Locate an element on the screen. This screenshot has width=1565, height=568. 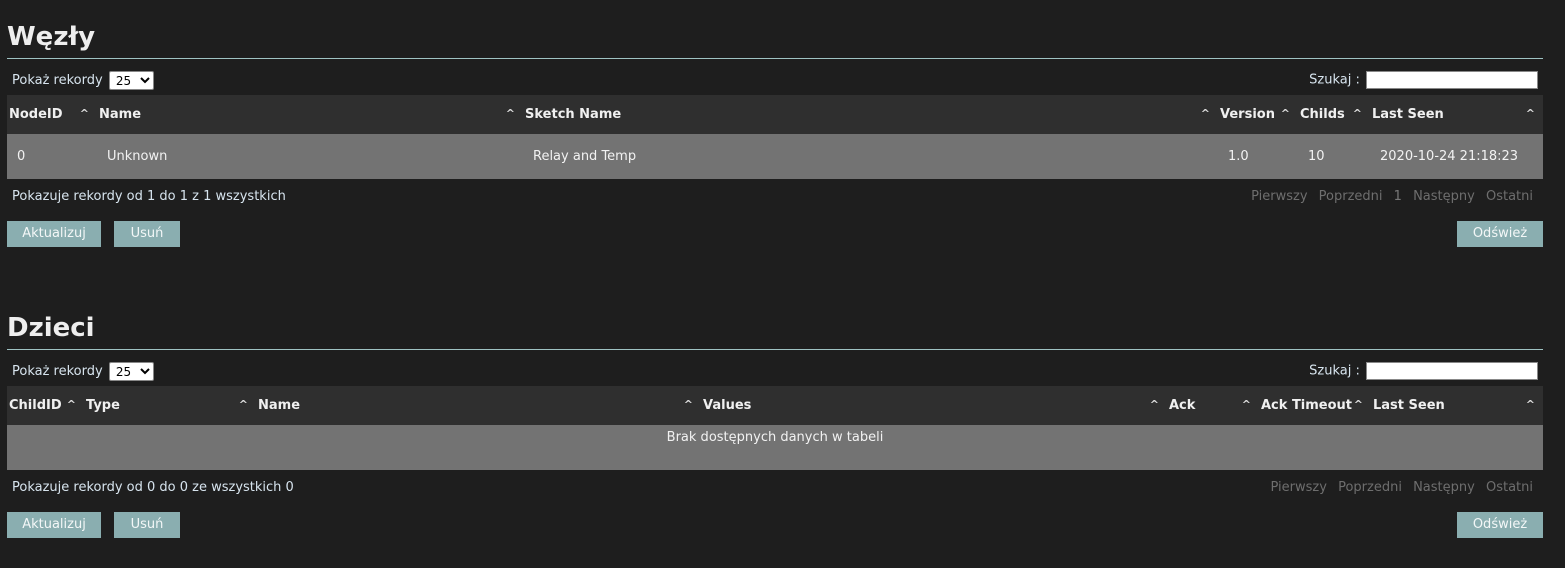
col-version-label: Version is located at coordinates (1247, 114).